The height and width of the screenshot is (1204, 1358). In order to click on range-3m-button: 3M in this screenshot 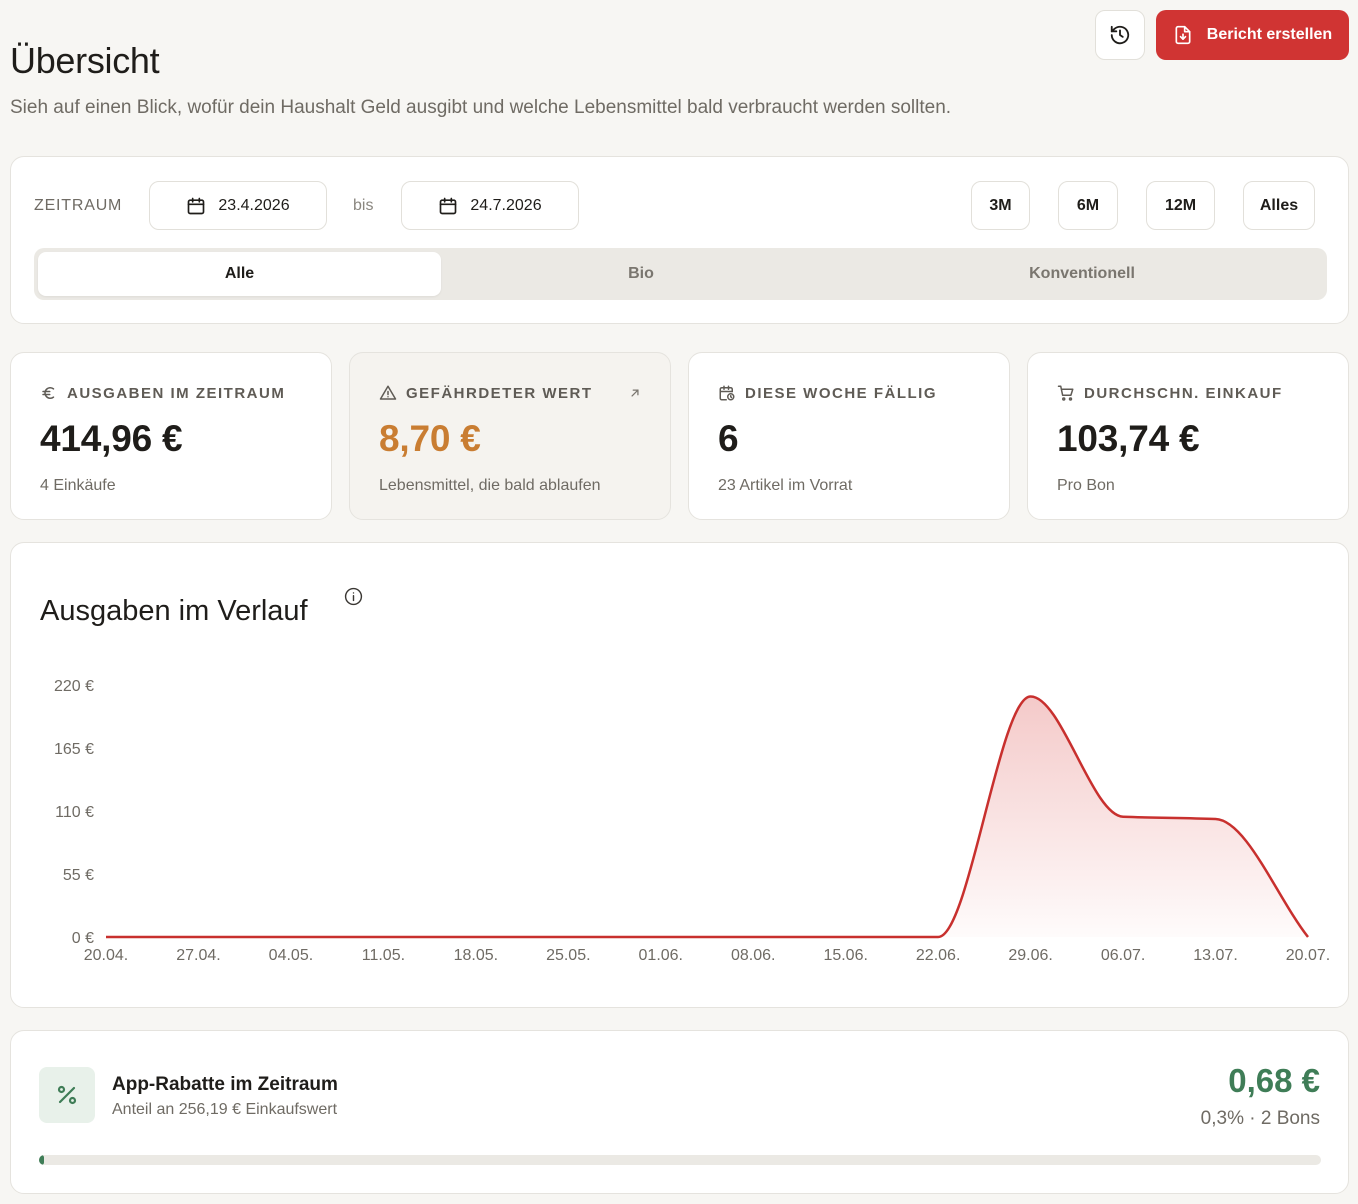, I will do `click(1000, 205)`.